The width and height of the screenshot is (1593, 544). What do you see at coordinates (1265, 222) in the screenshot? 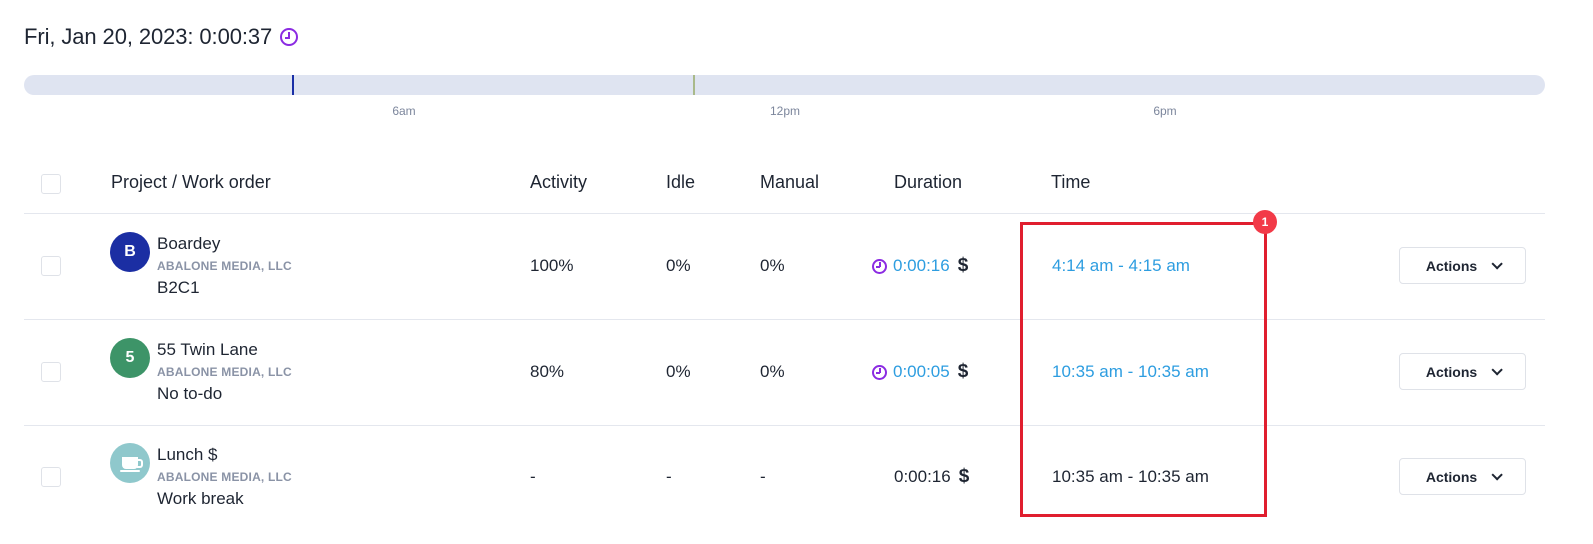
I see `annotation-badge: 1` at bounding box center [1265, 222].